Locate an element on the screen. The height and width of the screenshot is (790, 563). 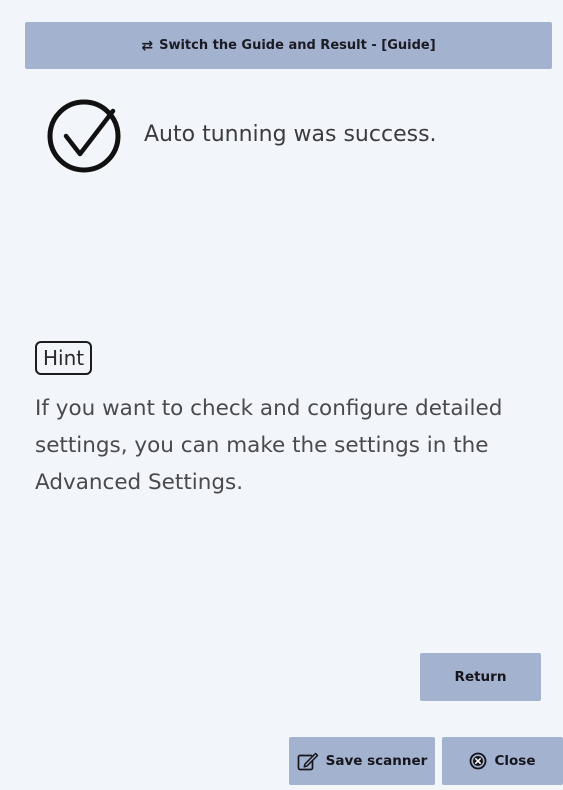
result-message: Auto tunning was success. is located at coordinates (290, 134).